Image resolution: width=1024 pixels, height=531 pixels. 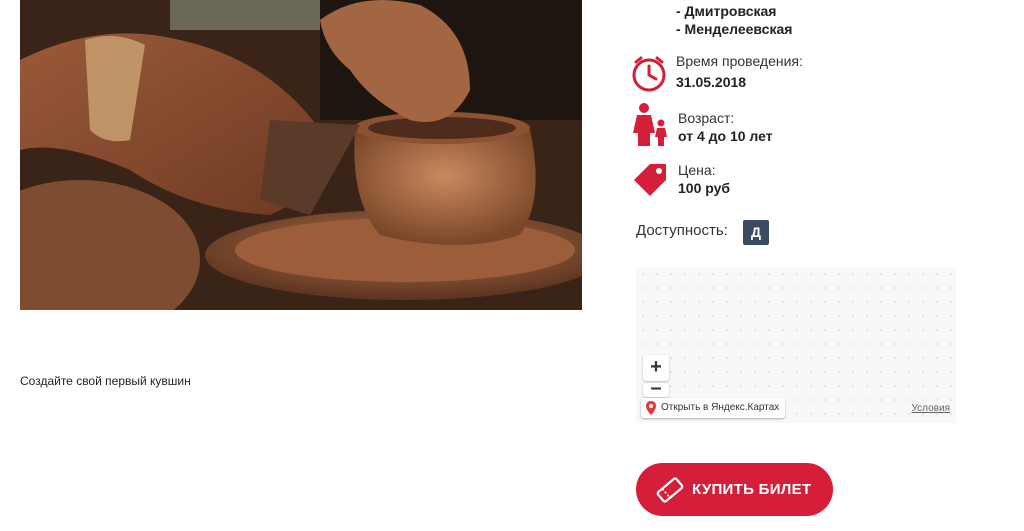 I want to click on time-label: Время проведения:, so click(x=739, y=61).